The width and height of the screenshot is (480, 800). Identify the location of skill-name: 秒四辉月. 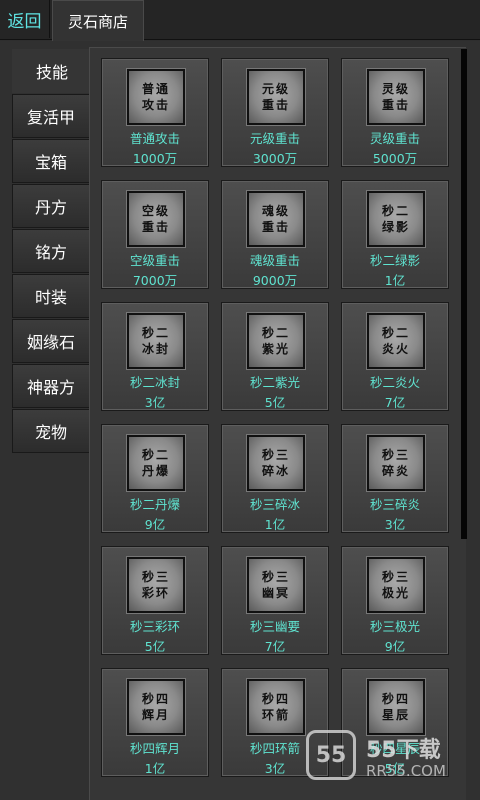
(154, 748).